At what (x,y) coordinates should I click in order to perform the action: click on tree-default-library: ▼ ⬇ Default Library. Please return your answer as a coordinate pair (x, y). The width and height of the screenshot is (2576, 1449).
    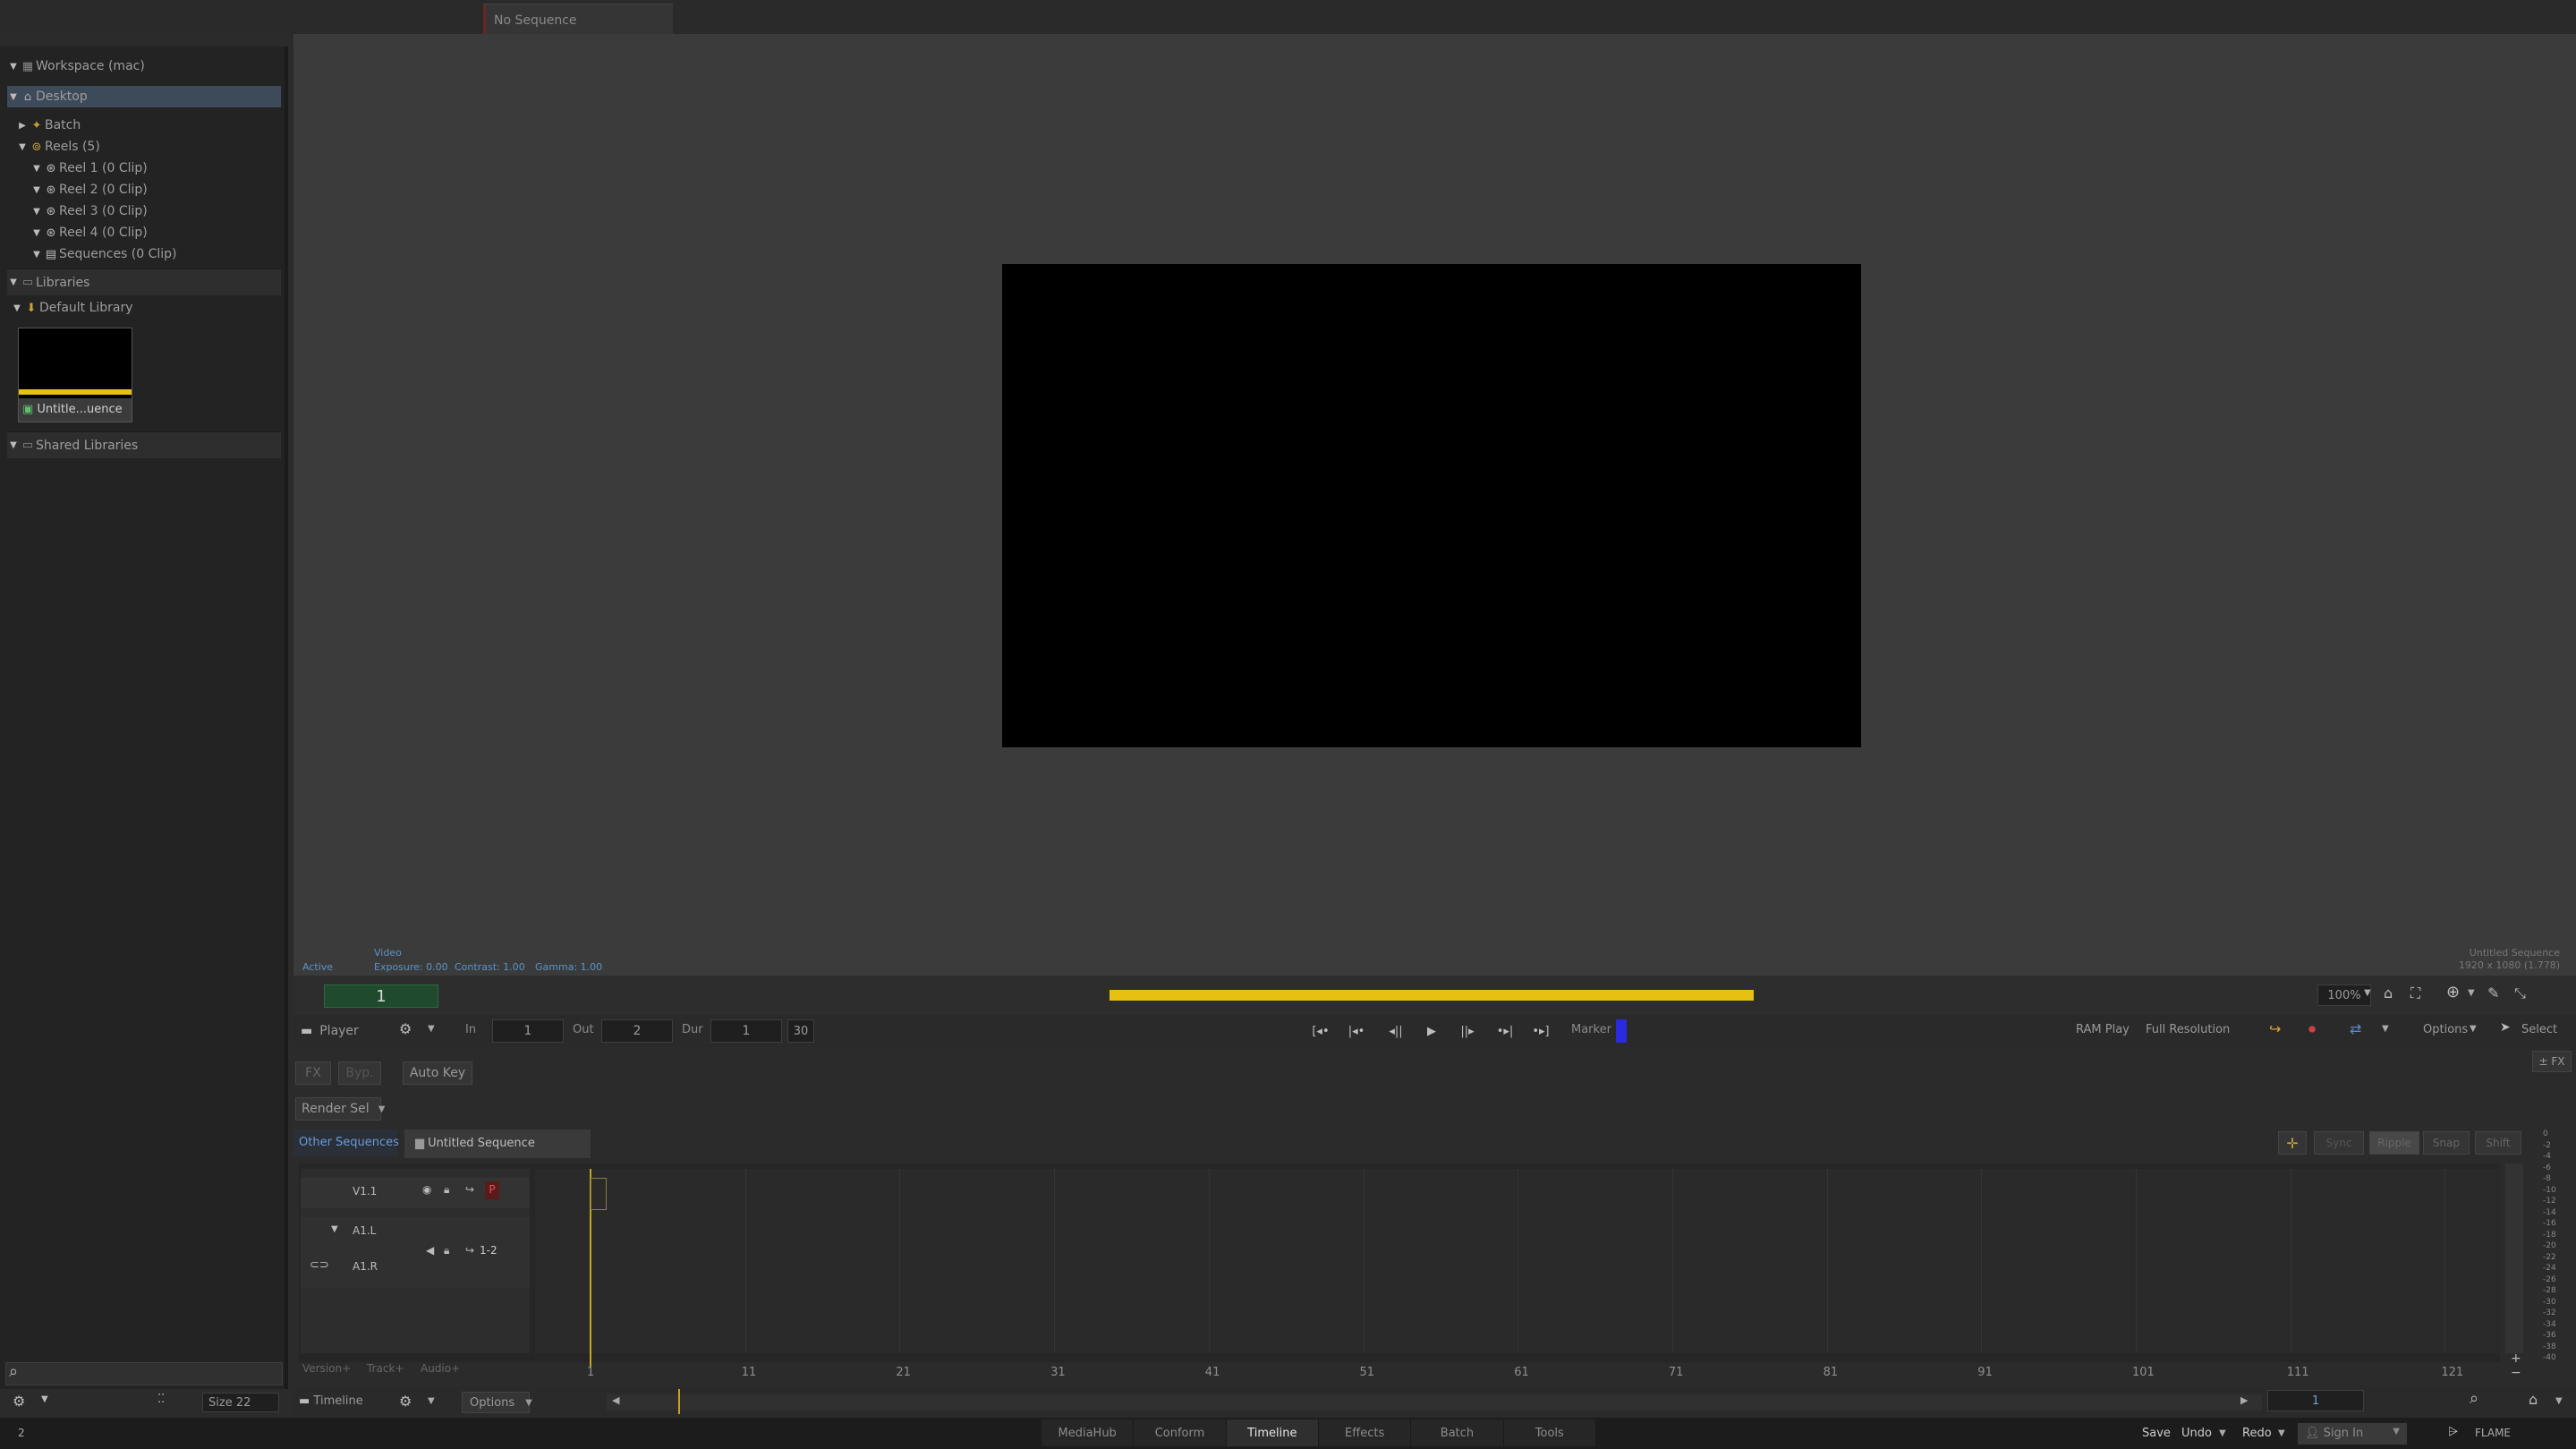
    Looking at the image, I should click on (148, 308).